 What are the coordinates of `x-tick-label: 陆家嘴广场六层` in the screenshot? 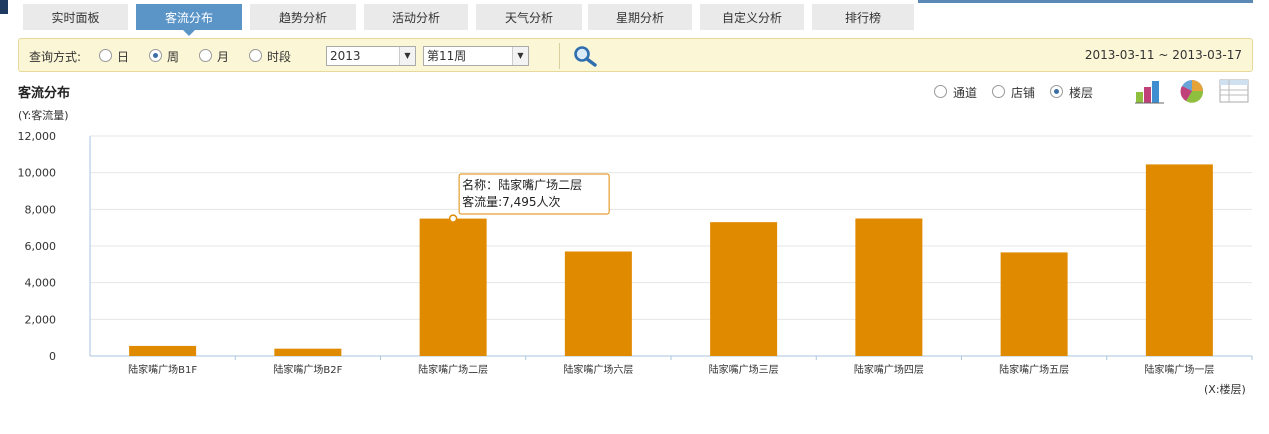 It's located at (598, 369).